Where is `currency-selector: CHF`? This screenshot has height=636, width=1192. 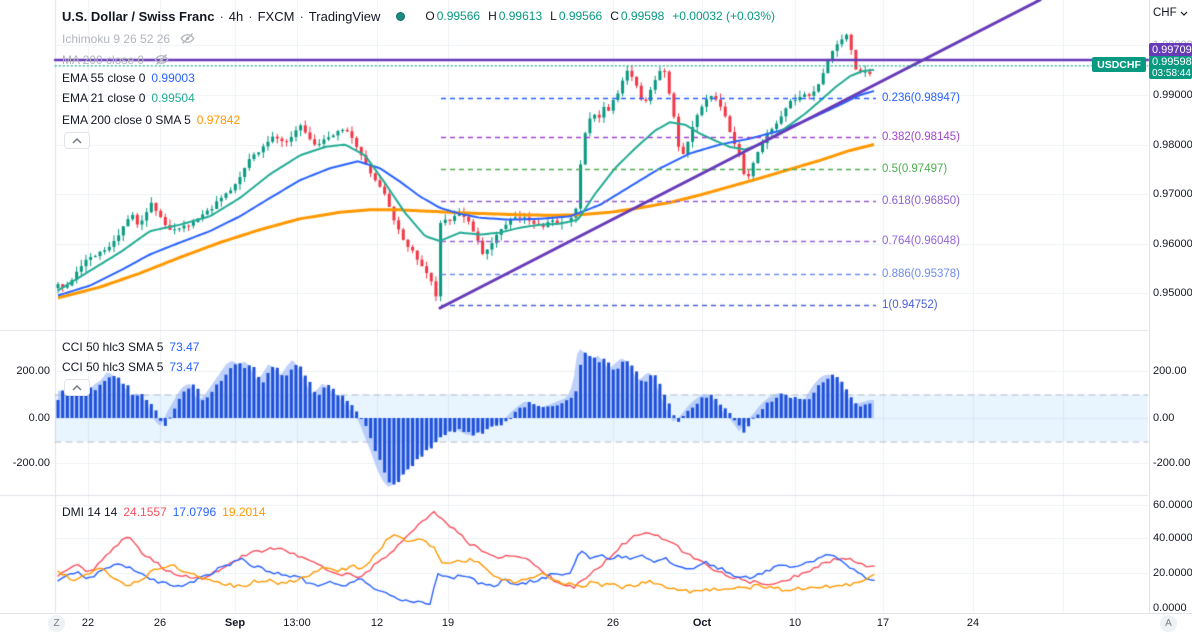
currency-selector: CHF is located at coordinates (1170, 13).